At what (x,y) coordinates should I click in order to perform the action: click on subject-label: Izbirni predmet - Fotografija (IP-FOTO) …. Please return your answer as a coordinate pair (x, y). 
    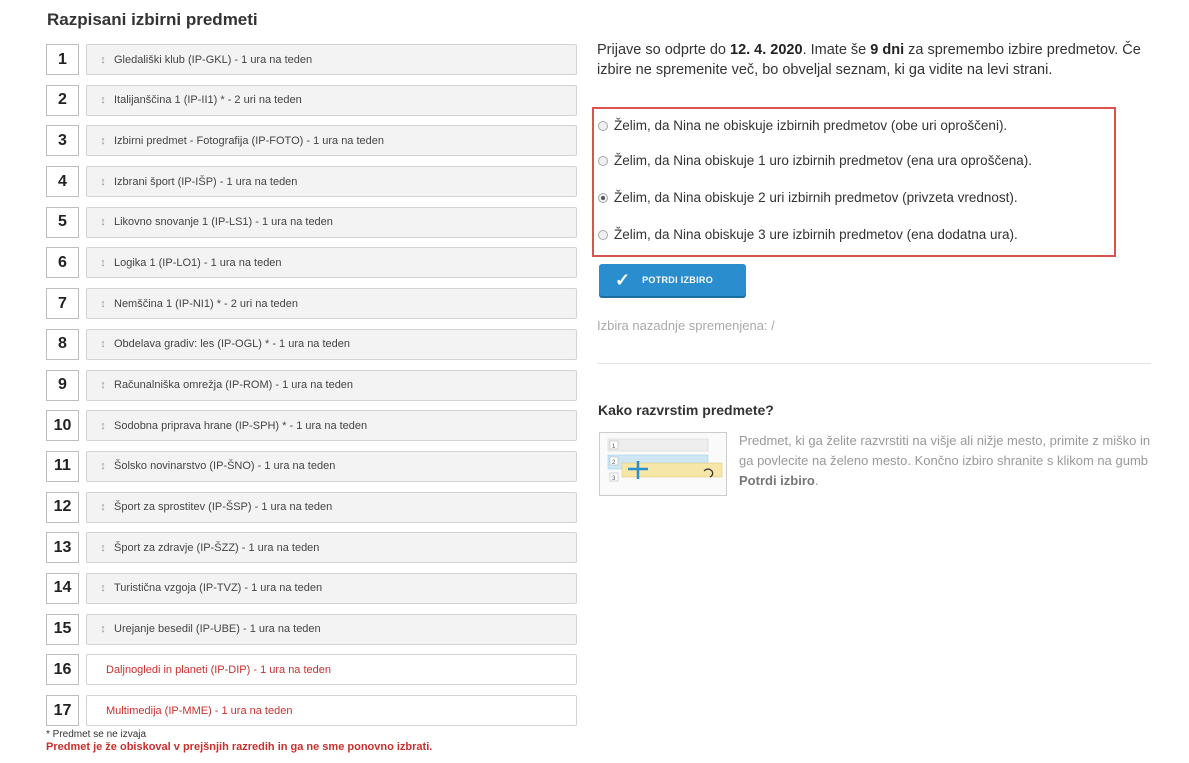
    Looking at the image, I should click on (249, 140).